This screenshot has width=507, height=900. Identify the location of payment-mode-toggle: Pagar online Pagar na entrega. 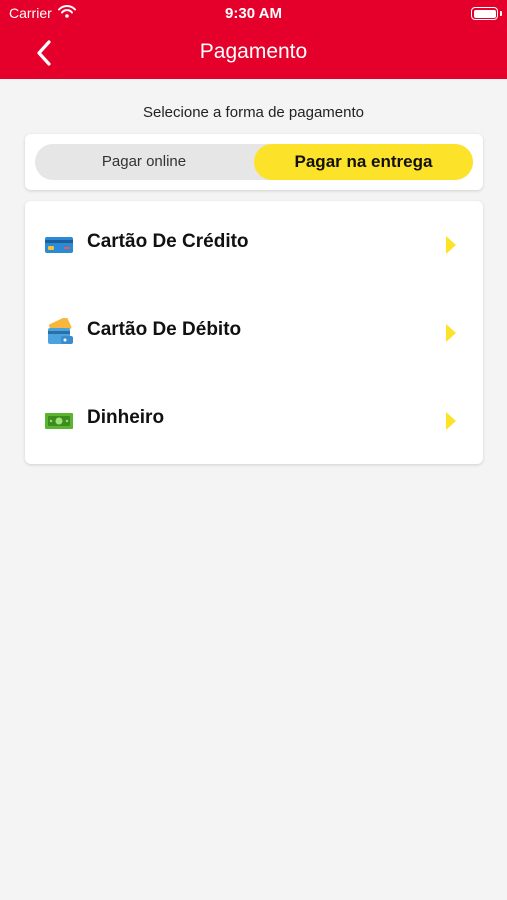
(254, 162).